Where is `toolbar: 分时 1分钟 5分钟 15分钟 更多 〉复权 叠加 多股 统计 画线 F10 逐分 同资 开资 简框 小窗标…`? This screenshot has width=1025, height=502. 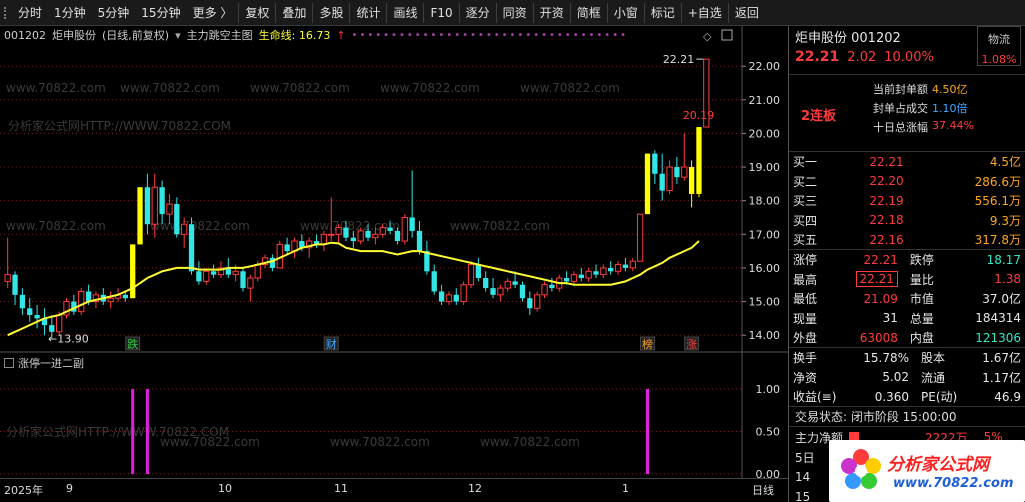
toolbar: 分时 1分钟 5分钟 15分钟 更多 〉复权 叠加 多股 统计 画线 F10 逐分 同资 开资 简框 小窗标… is located at coordinates (512, 13).